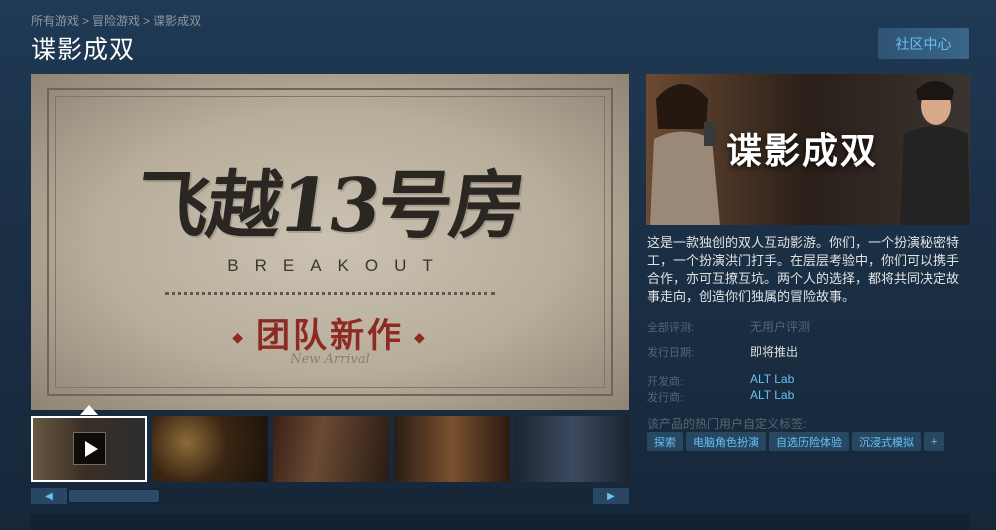 This screenshot has height=530, width=996. What do you see at coordinates (772, 379) in the screenshot?
I see `developer-link: ALT Lab` at bounding box center [772, 379].